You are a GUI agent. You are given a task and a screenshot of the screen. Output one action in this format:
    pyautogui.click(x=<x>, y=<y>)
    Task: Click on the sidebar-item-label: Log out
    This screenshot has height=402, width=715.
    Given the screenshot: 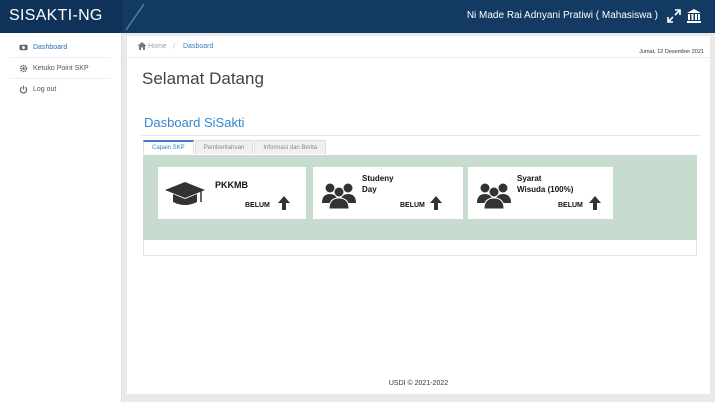 What is the action you would take?
    pyautogui.click(x=45, y=89)
    